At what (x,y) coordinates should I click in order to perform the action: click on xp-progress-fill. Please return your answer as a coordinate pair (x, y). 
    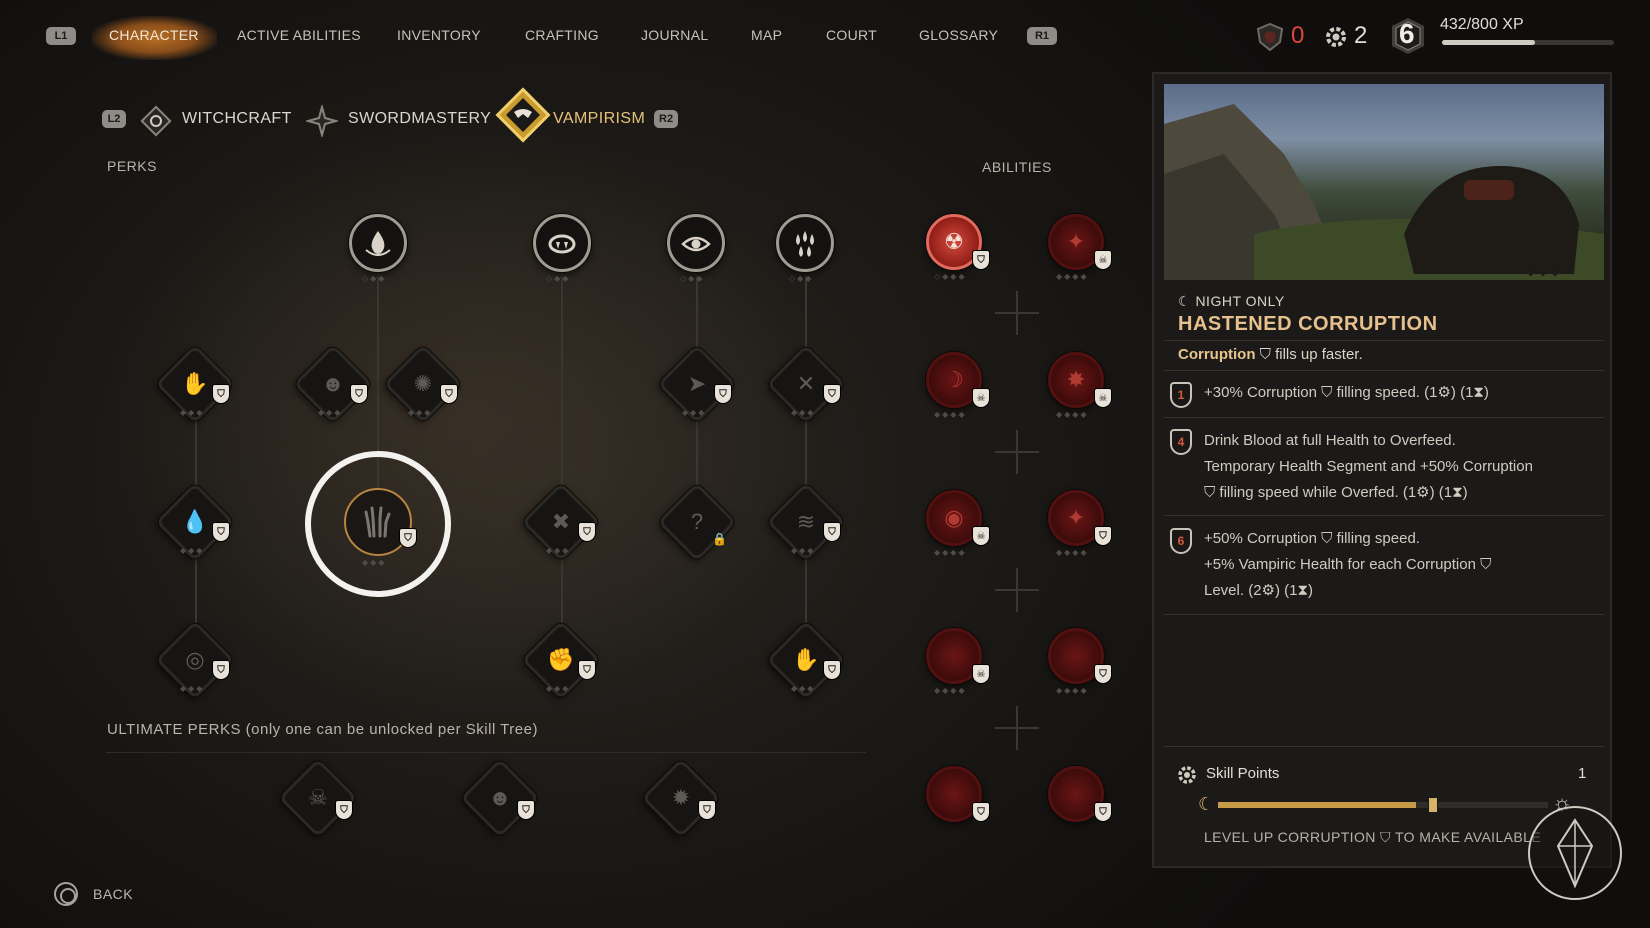
    Looking at the image, I should click on (1488, 42).